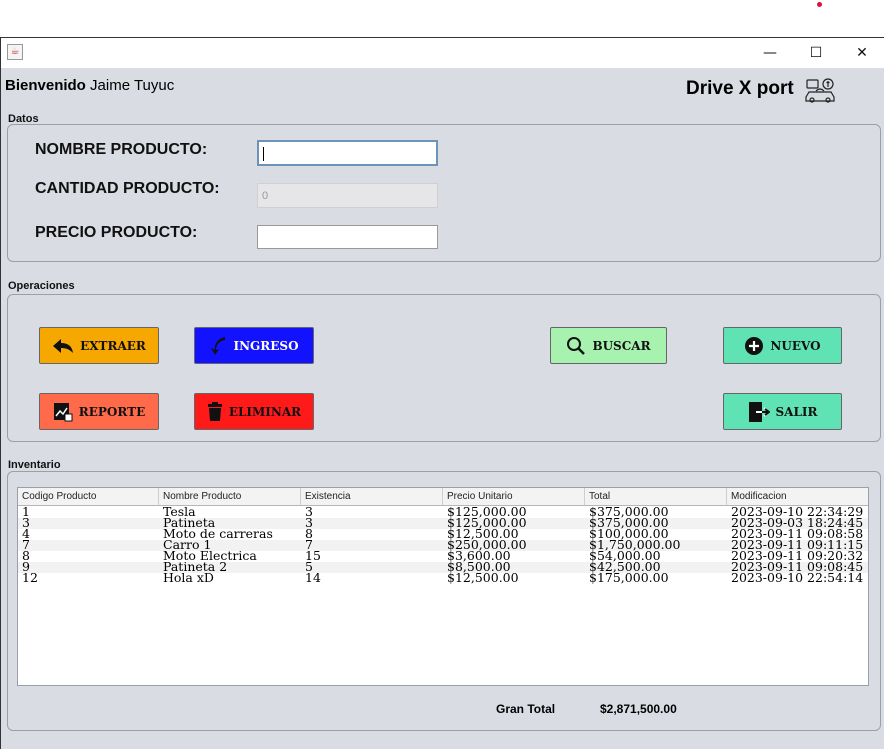  Describe the element at coordinates (116, 232) in the screenshot. I see `precio-producto-label: PRECIO PRODUCTO:` at that location.